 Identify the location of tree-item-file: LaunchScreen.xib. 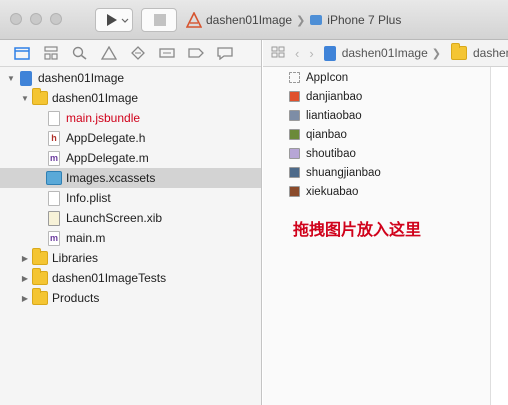
(130, 218).